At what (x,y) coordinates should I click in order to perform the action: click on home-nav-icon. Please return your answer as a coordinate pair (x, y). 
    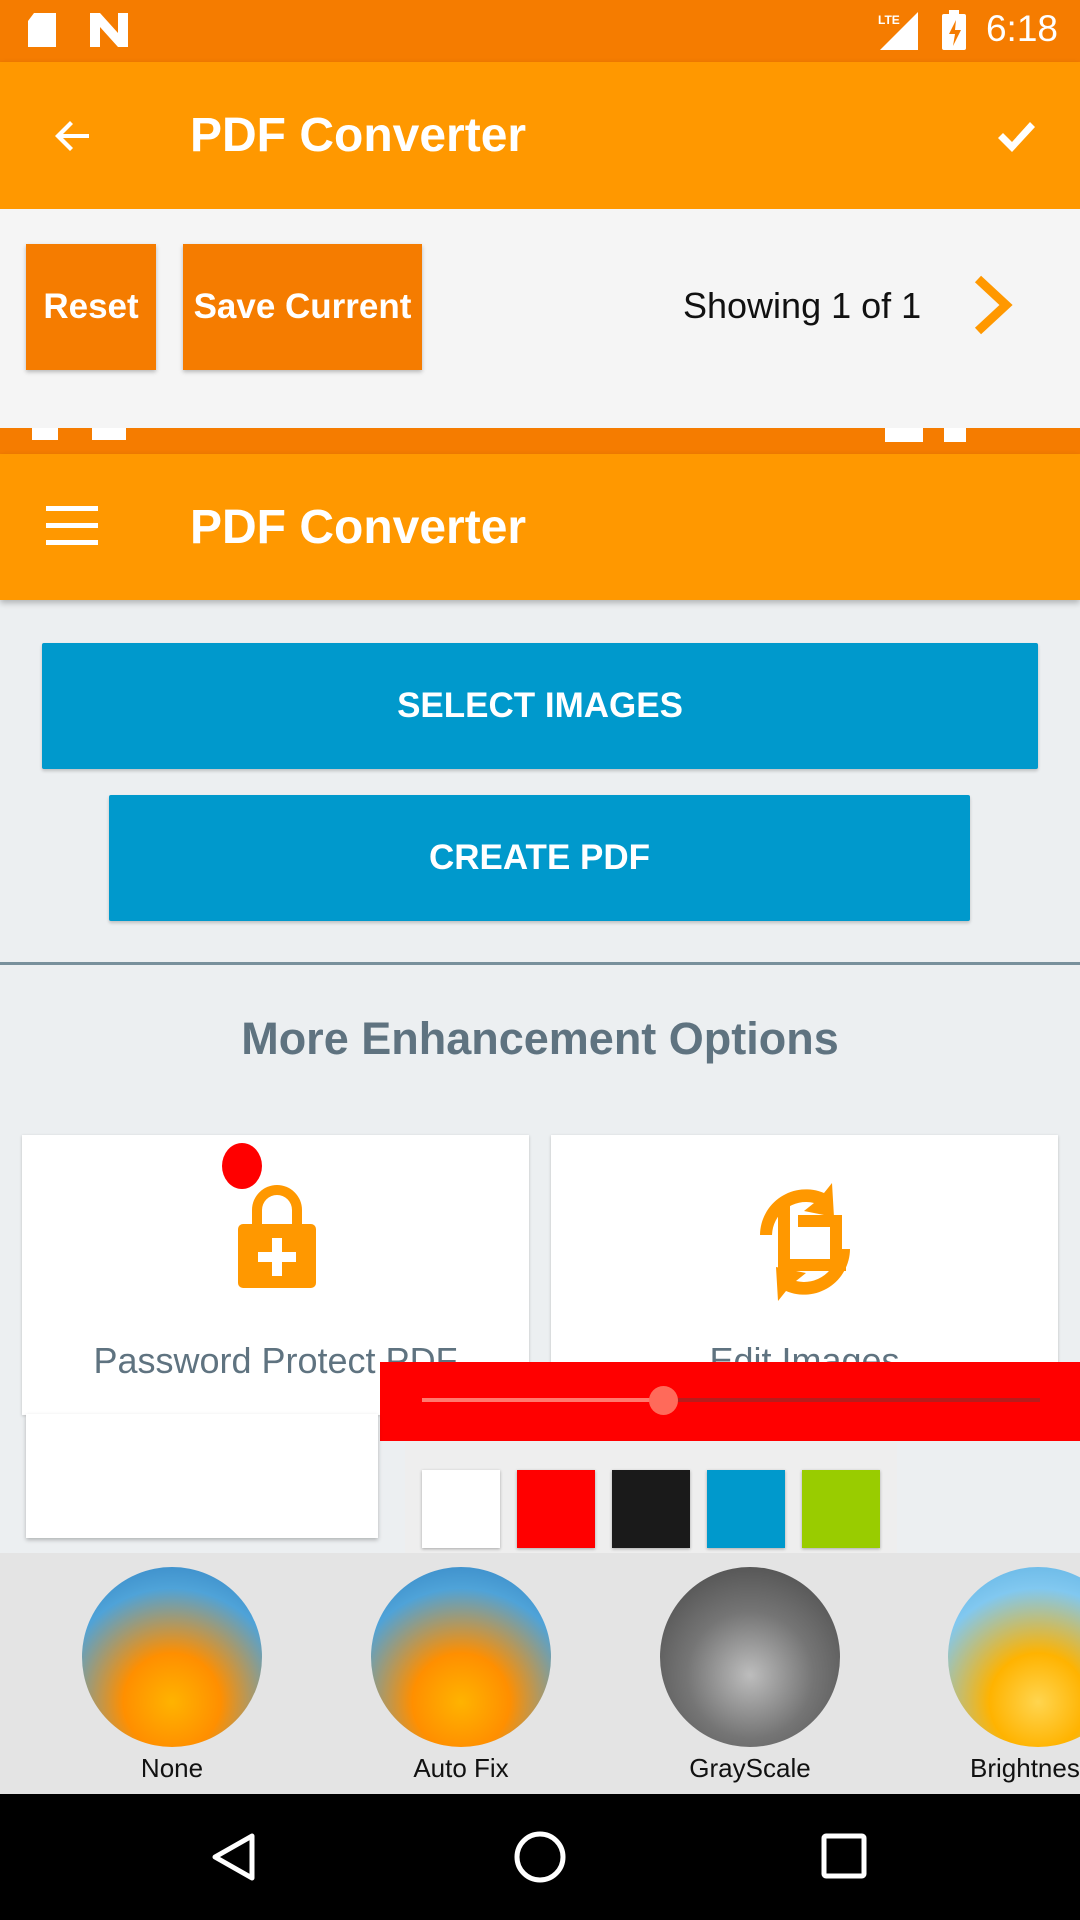
    Looking at the image, I should click on (540, 1857).